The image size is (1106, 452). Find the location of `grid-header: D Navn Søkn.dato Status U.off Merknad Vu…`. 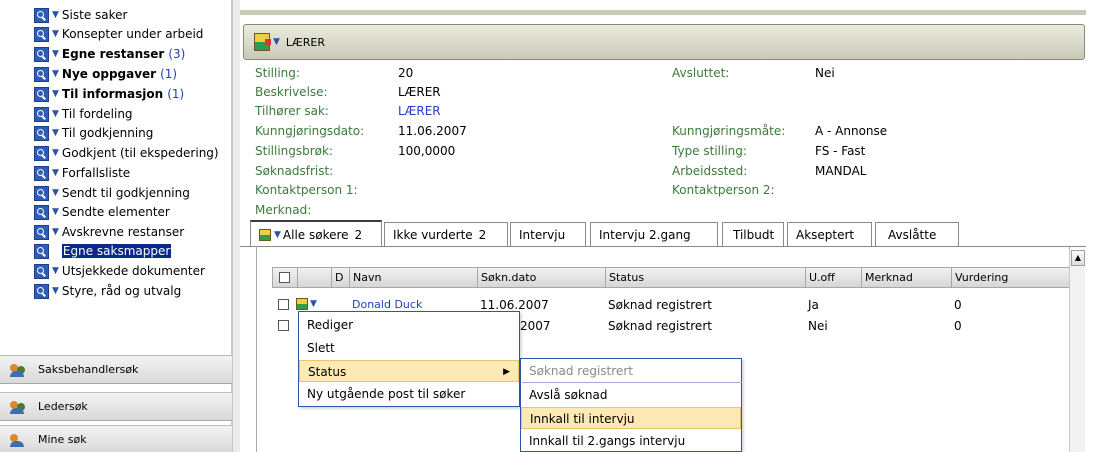

grid-header: D Navn Søkn.dato Status U.off Merknad Vu… is located at coordinates (671, 277).